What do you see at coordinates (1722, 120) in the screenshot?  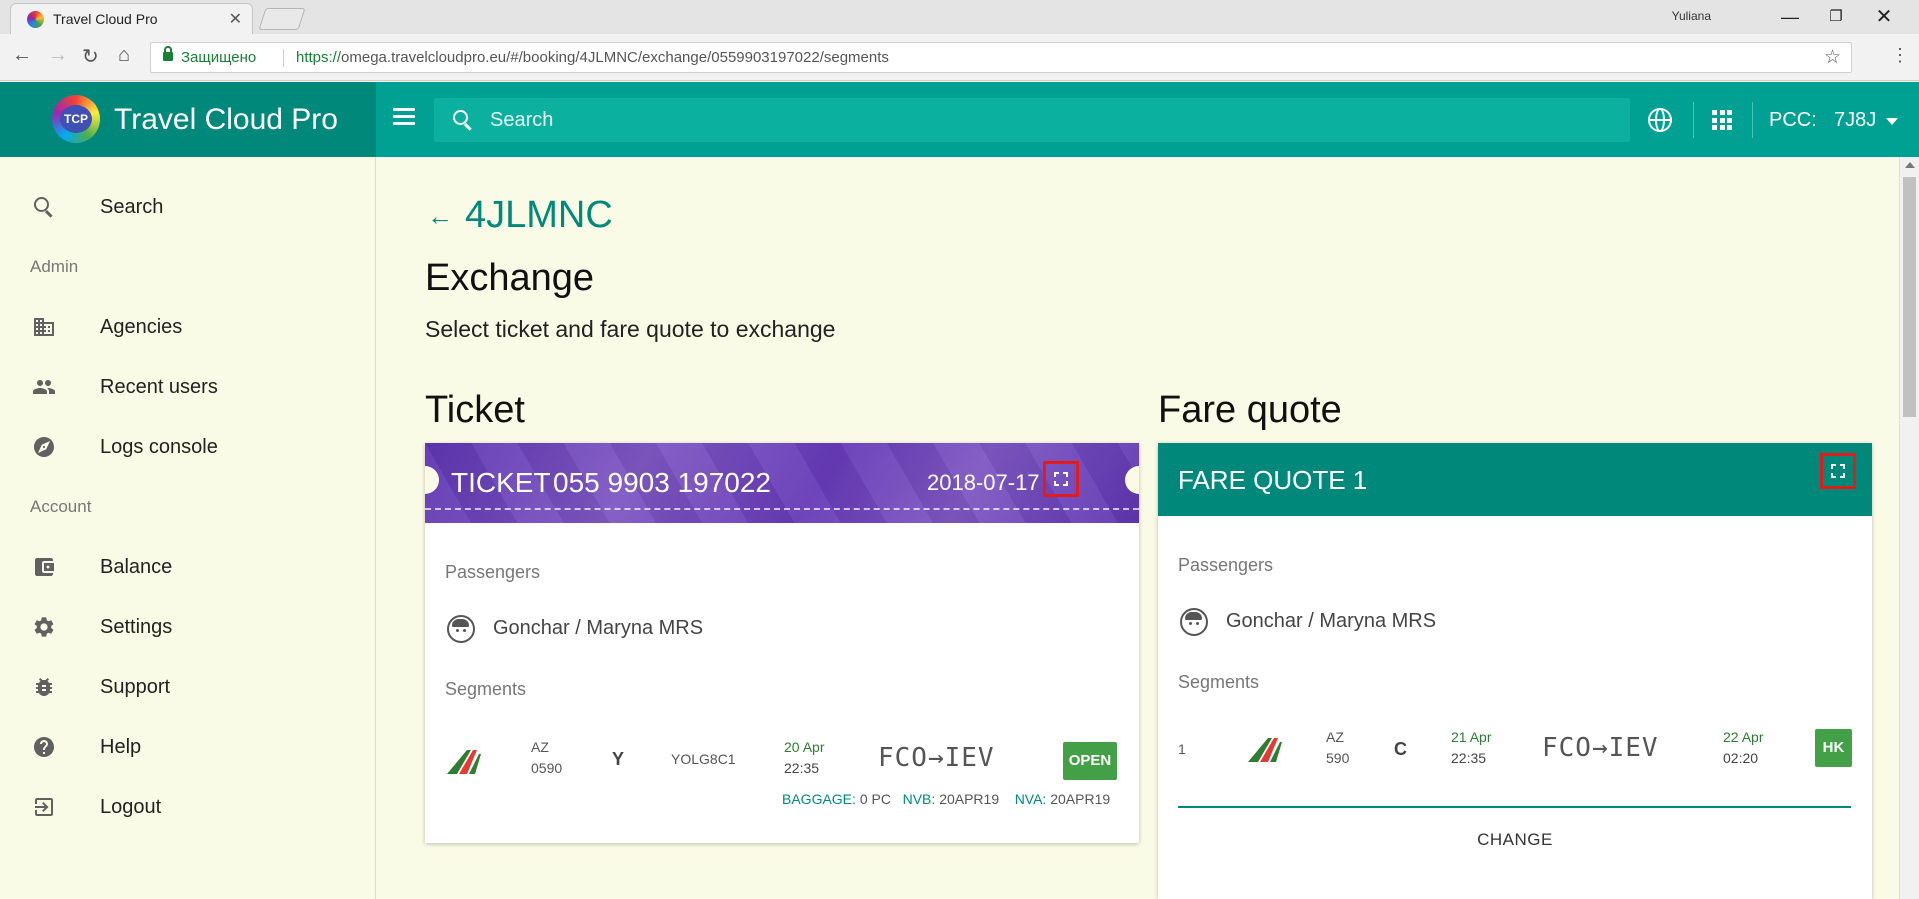 I see `apps-grid-icon` at bounding box center [1722, 120].